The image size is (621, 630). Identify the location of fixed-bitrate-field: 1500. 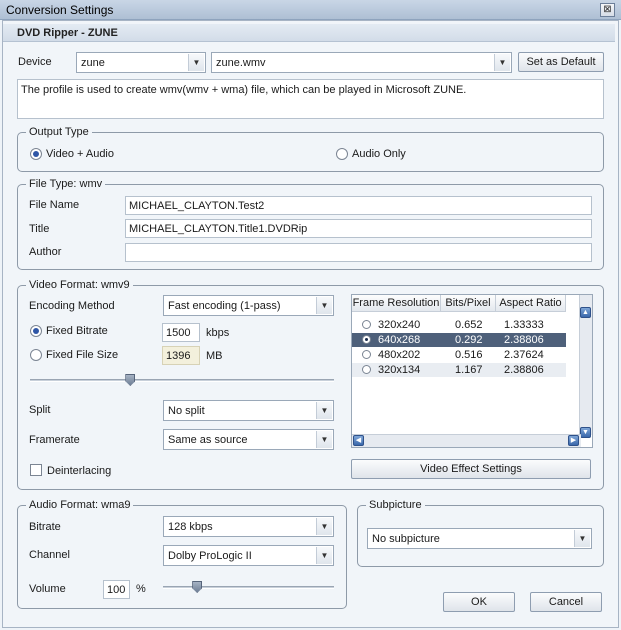
(181, 332).